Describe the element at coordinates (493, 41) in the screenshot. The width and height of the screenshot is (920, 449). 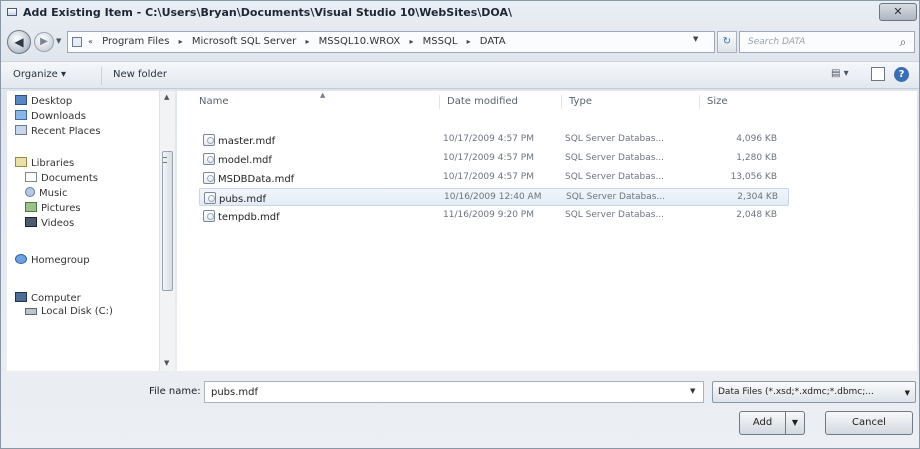
I see `breadcrumb-item: DATA` at that location.